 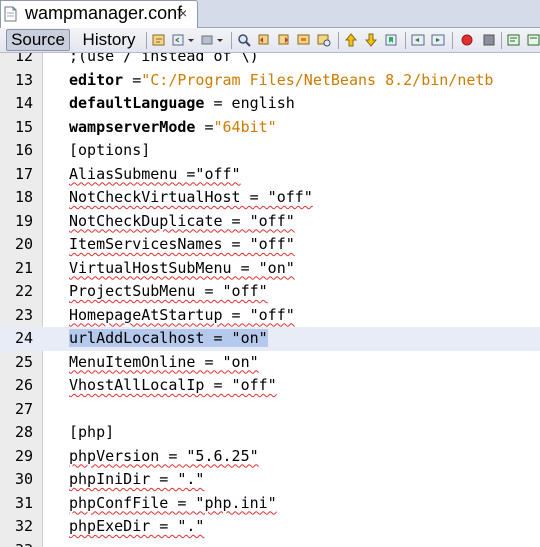 What do you see at coordinates (137, 526) in the screenshot?
I see `code-token: phpExeDir = "."` at bounding box center [137, 526].